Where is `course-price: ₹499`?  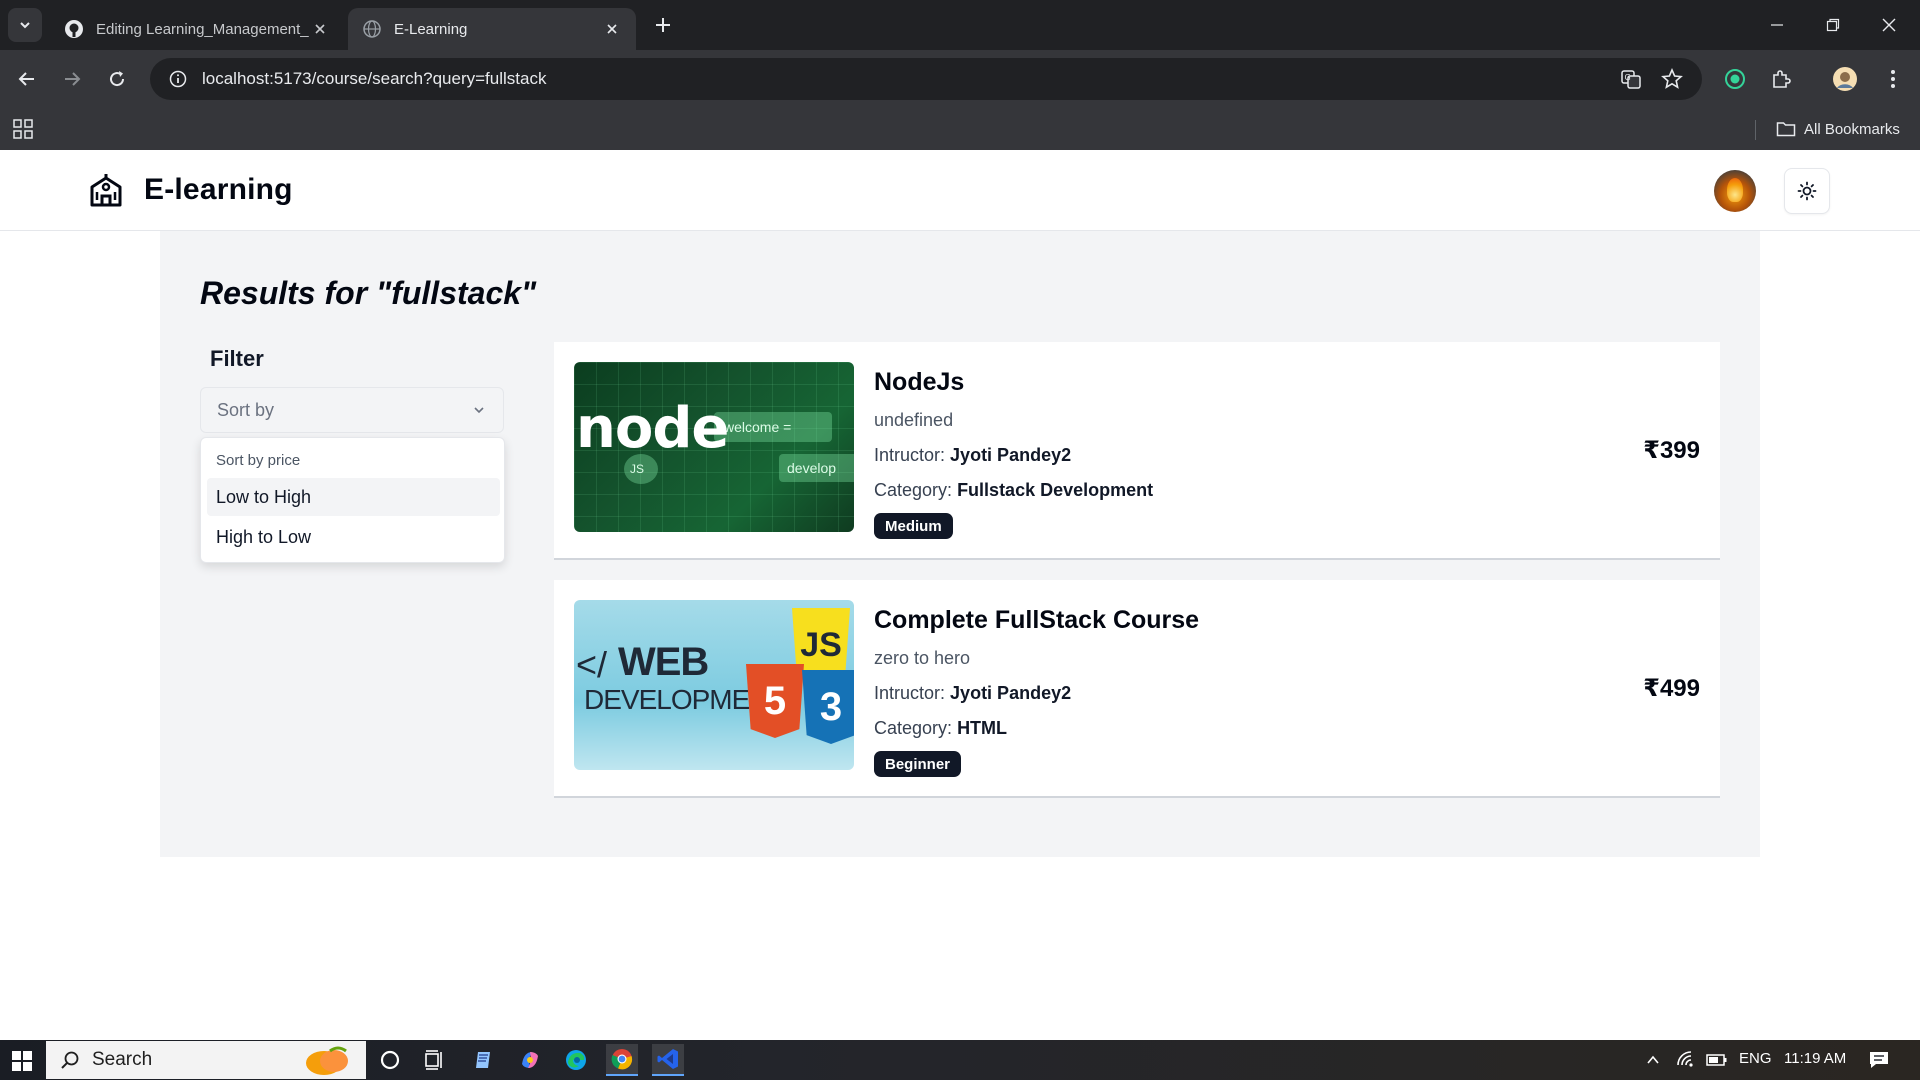
course-price: ₹499 is located at coordinates (1671, 688).